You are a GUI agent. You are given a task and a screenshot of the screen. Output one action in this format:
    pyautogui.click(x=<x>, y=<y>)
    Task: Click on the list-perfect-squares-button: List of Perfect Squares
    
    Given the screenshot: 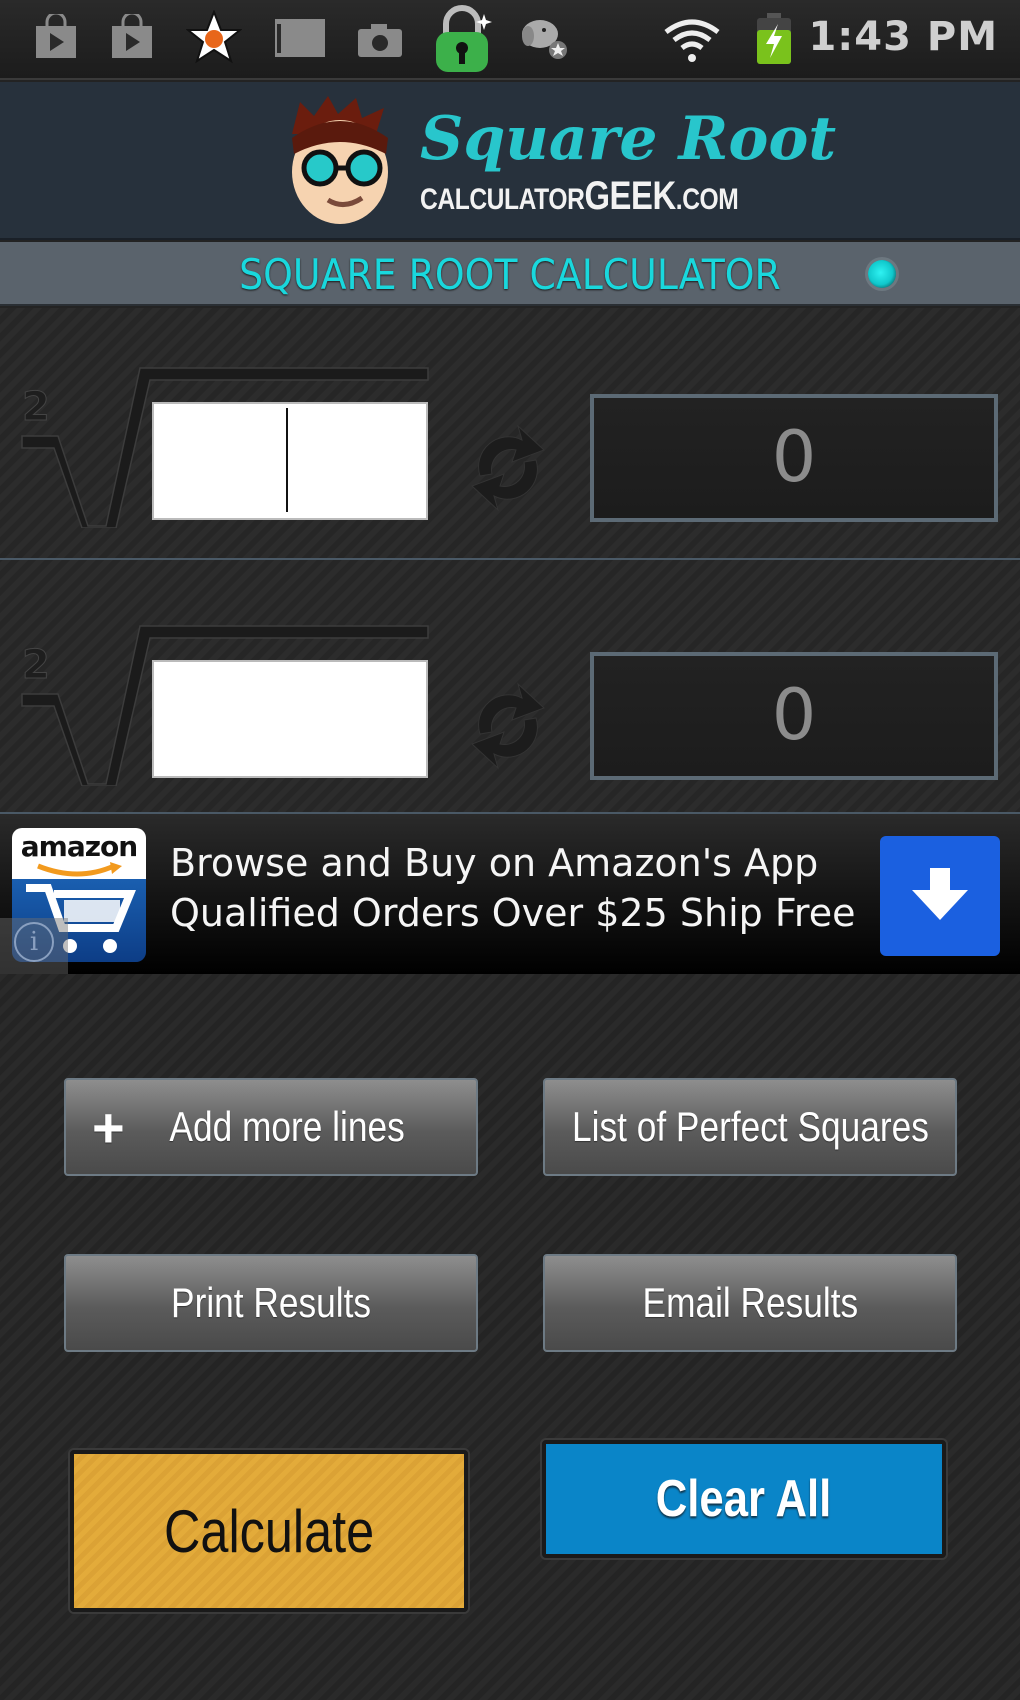 What is the action you would take?
    pyautogui.click(x=750, y=1127)
    